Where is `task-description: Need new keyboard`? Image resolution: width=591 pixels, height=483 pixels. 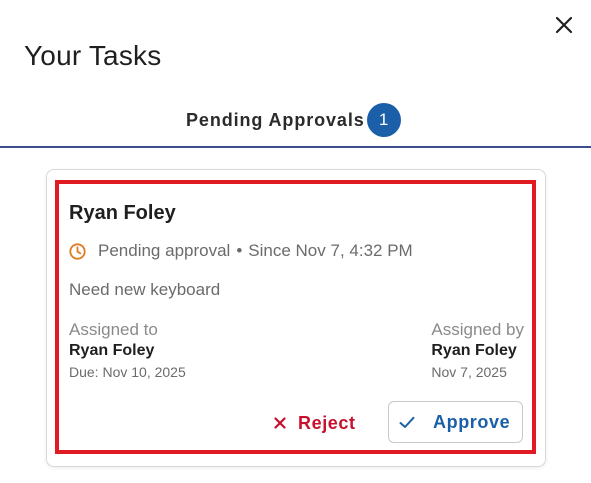 task-description: Need new keyboard is located at coordinates (145, 289).